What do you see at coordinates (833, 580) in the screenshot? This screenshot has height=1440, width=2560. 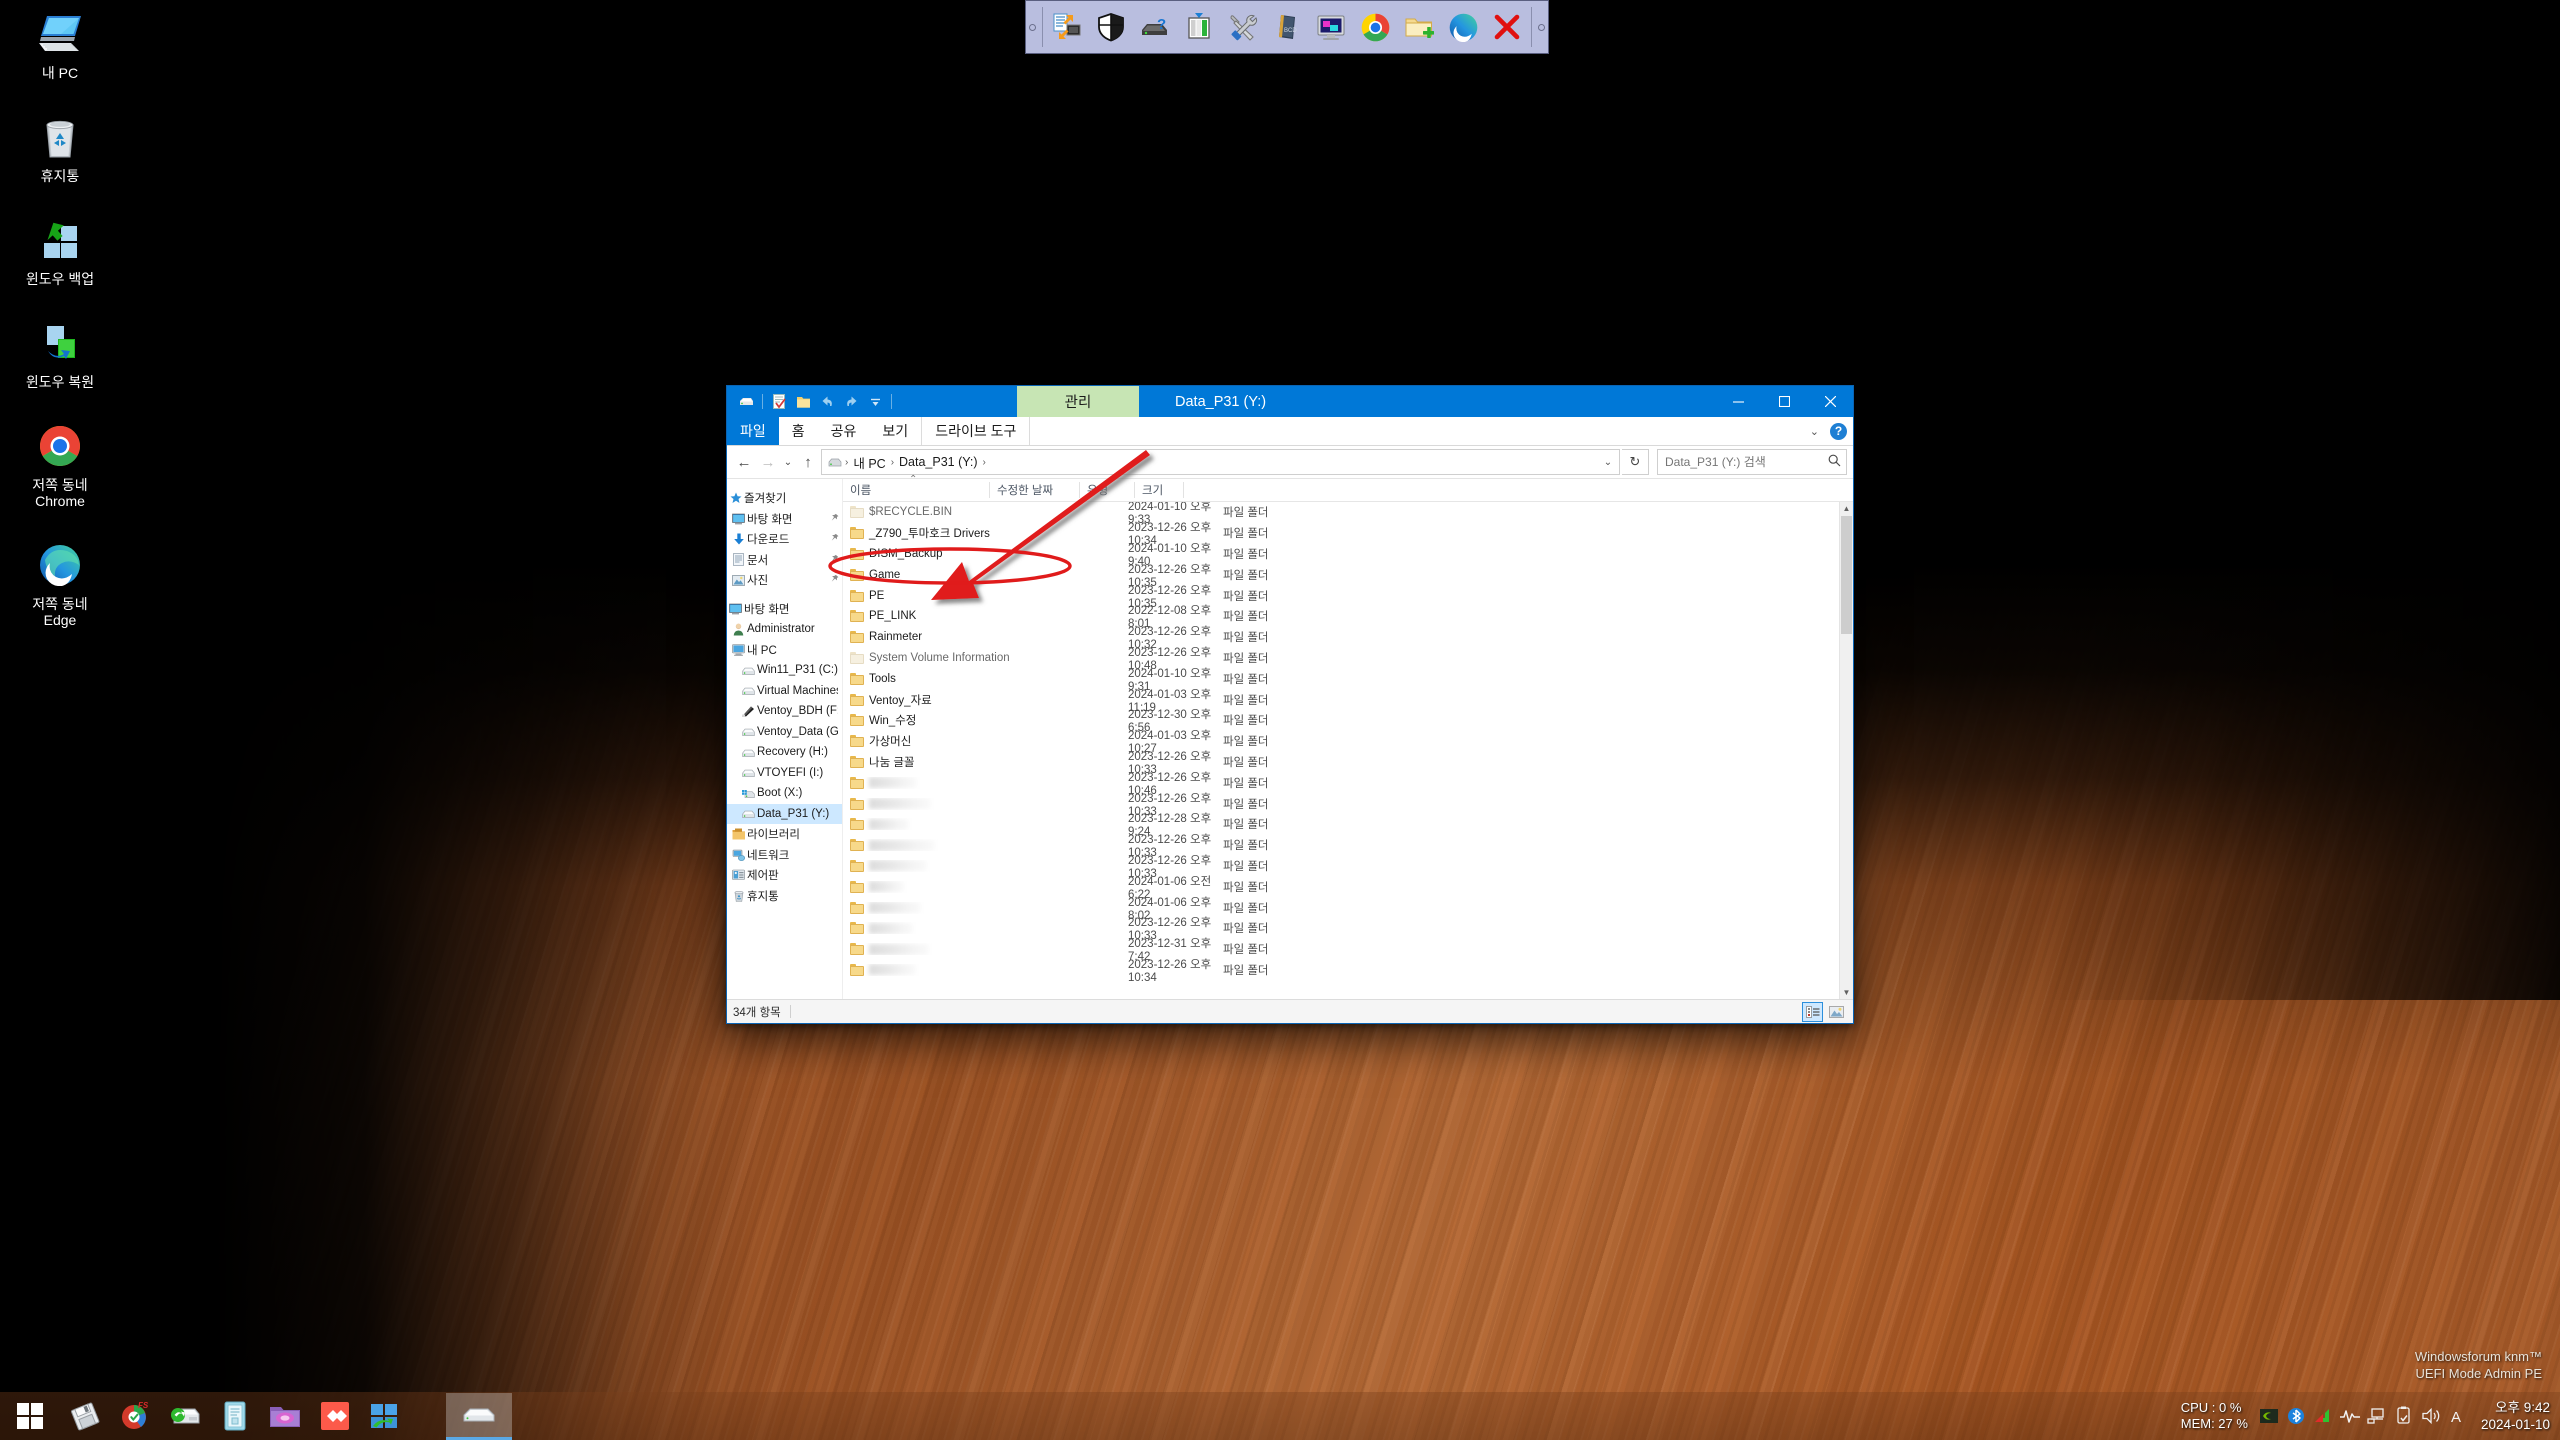 I see `pin-icon` at bounding box center [833, 580].